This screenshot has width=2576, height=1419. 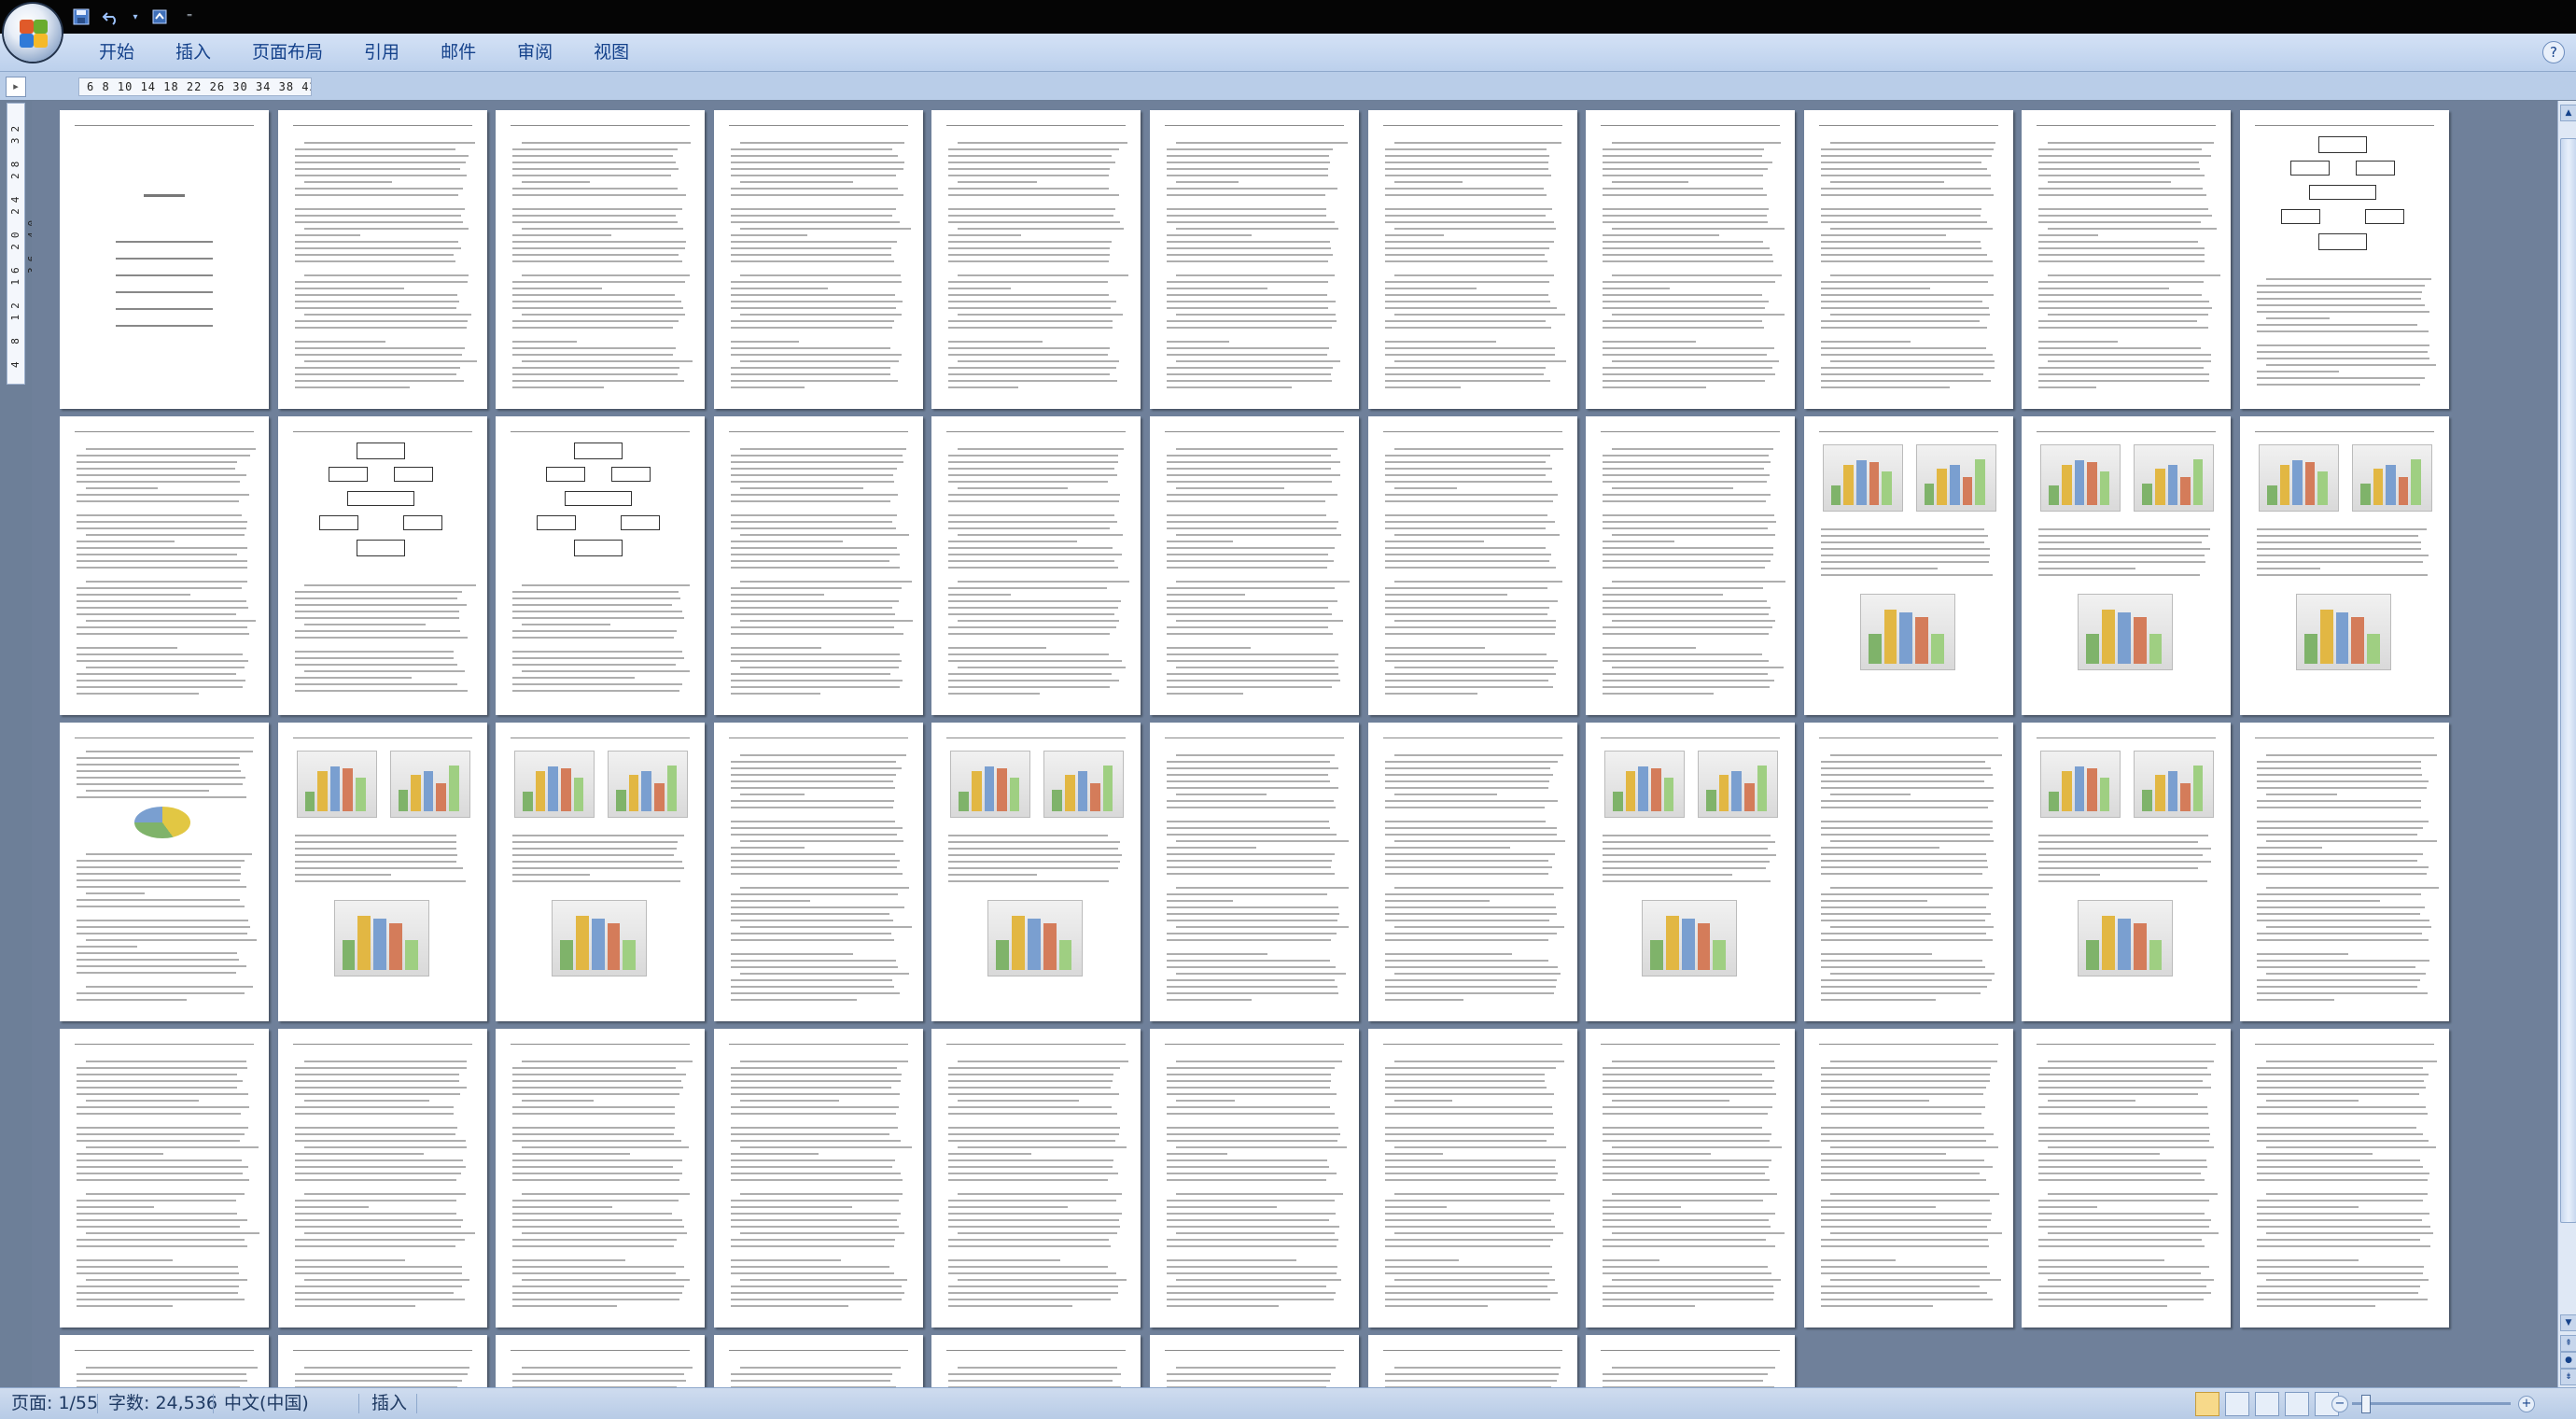 I want to click on full-screen-reading-icon, so click(x=2237, y=1404).